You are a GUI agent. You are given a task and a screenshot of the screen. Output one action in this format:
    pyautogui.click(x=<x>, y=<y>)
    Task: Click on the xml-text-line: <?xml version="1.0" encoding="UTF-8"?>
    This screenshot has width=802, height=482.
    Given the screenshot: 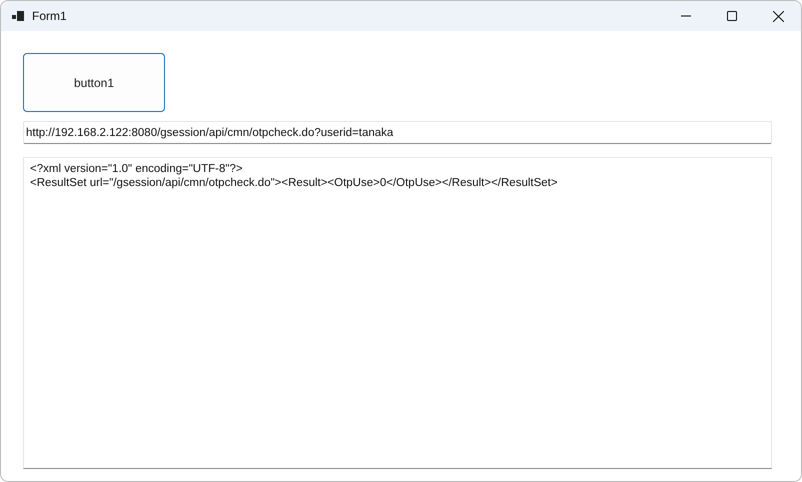 What is the action you would take?
    pyautogui.click(x=137, y=169)
    